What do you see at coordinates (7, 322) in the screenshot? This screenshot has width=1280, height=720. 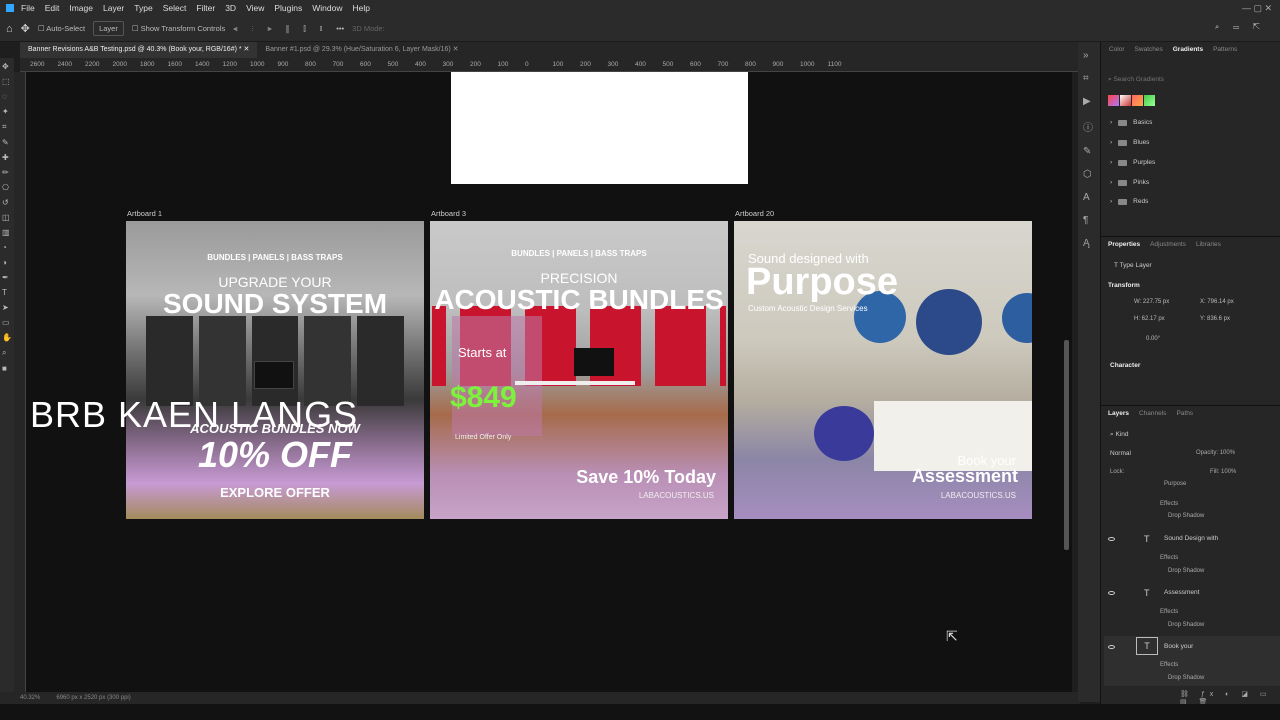 I see `shape-tool-icon: ▭` at bounding box center [7, 322].